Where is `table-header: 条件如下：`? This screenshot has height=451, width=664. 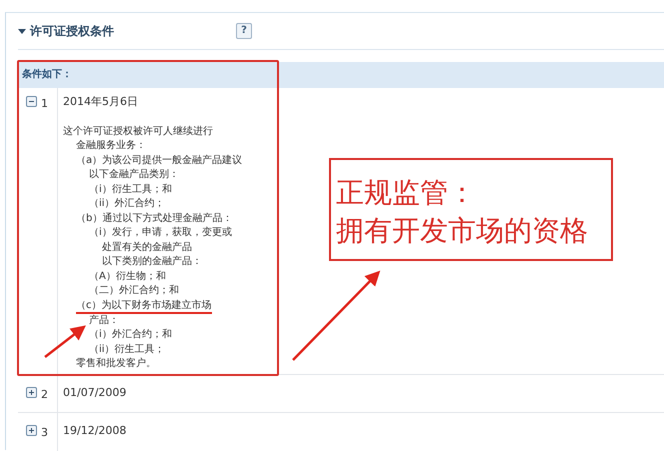
table-header: 条件如下： is located at coordinates (341, 75).